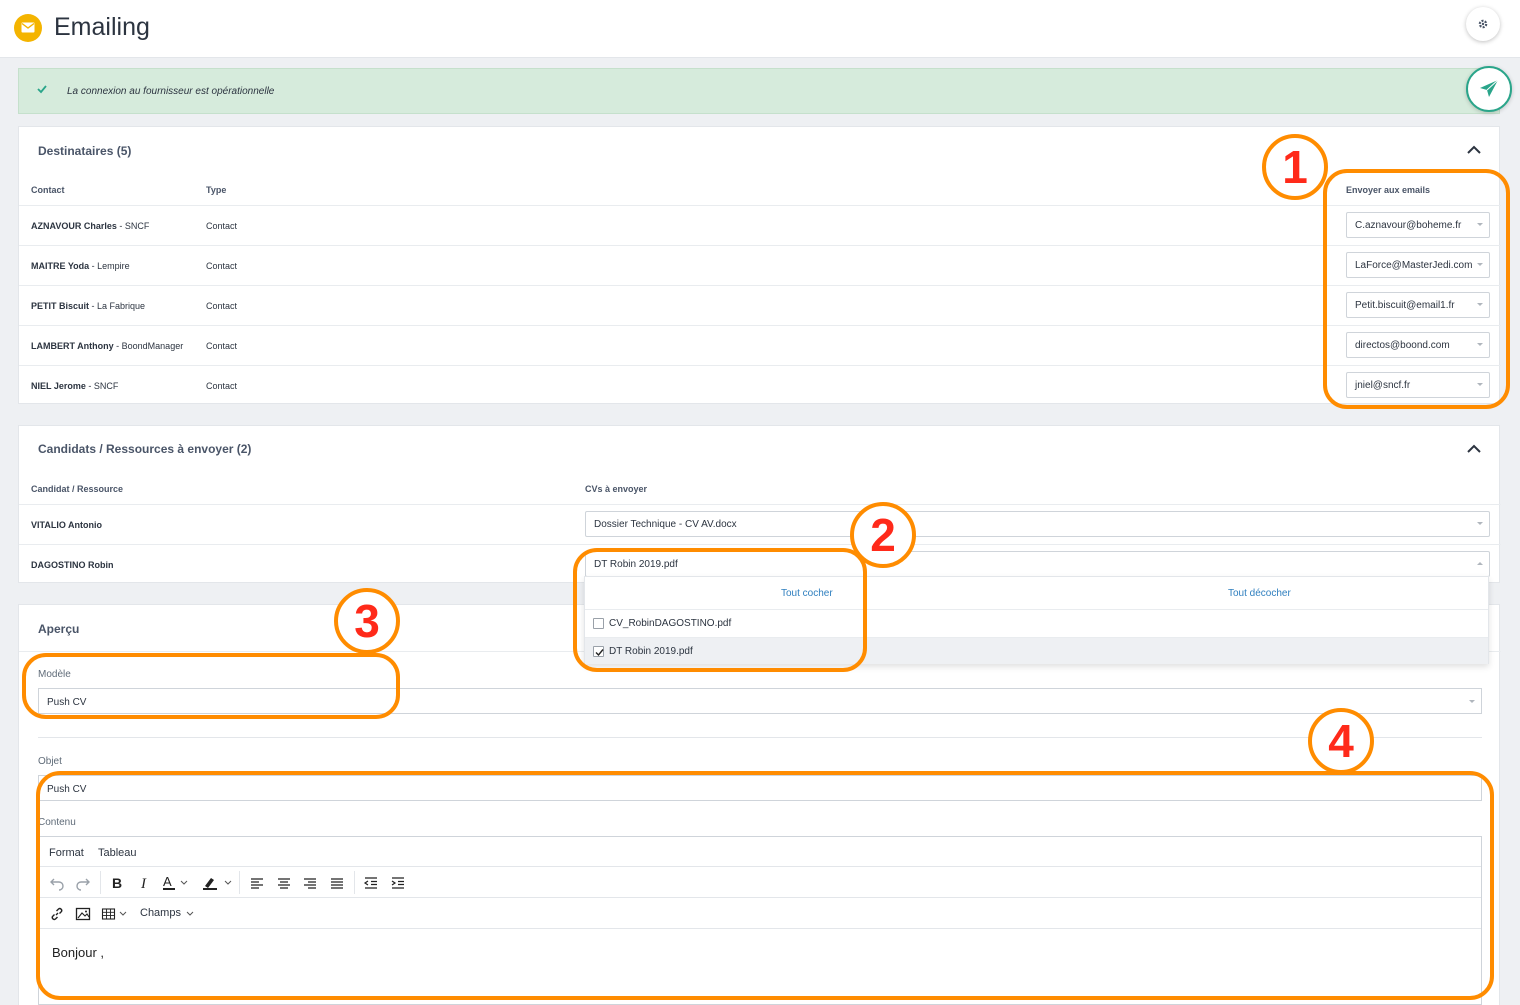  I want to click on callout-emails, so click(1416, 289).